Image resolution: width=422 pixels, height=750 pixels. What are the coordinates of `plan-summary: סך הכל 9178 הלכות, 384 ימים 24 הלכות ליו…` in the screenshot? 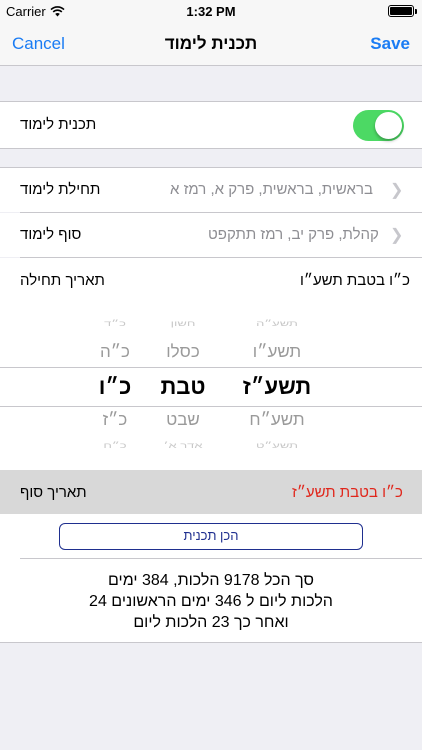 It's located at (211, 601).